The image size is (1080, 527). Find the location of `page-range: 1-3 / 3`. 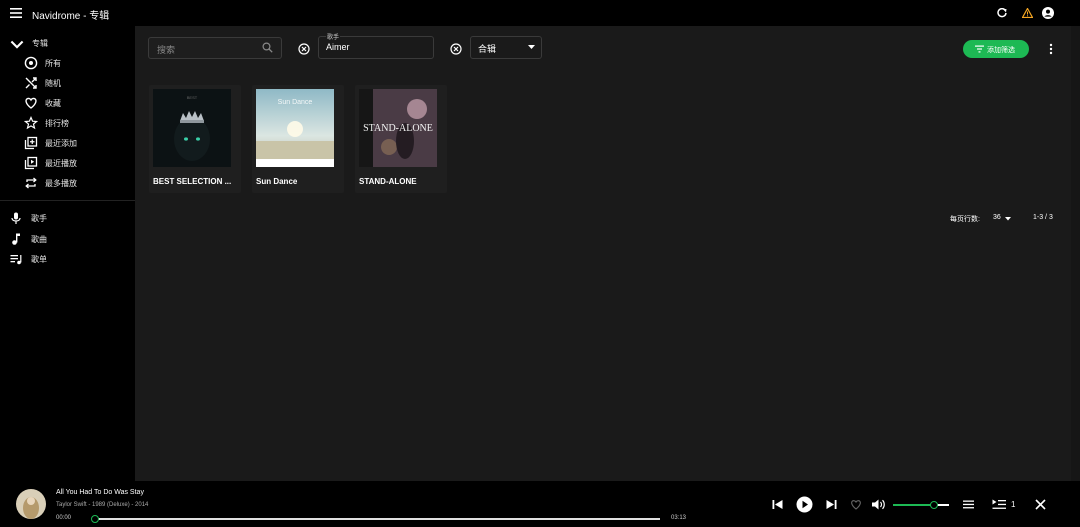

page-range: 1-3 / 3 is located at coordinates (1043, 217).